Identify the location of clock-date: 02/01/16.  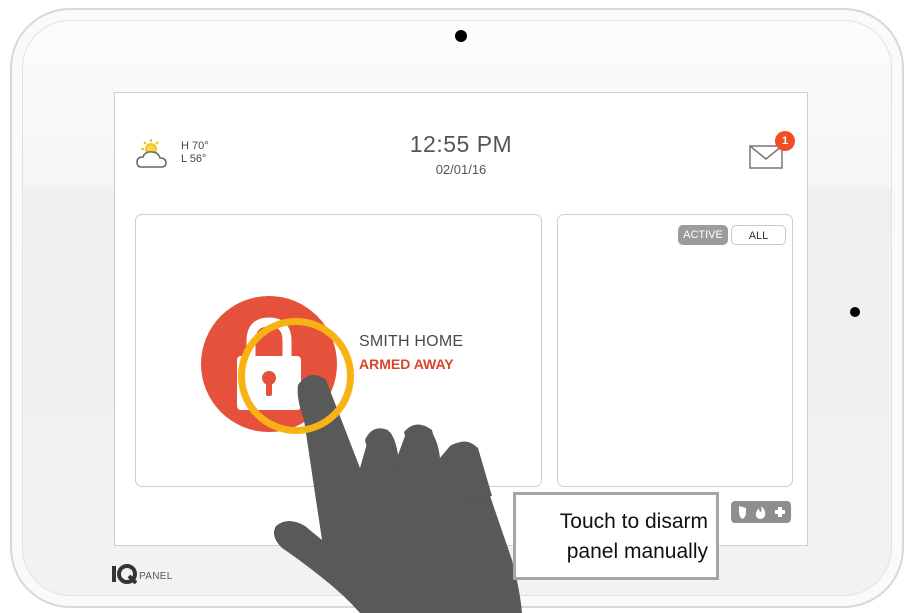
(461, 169).